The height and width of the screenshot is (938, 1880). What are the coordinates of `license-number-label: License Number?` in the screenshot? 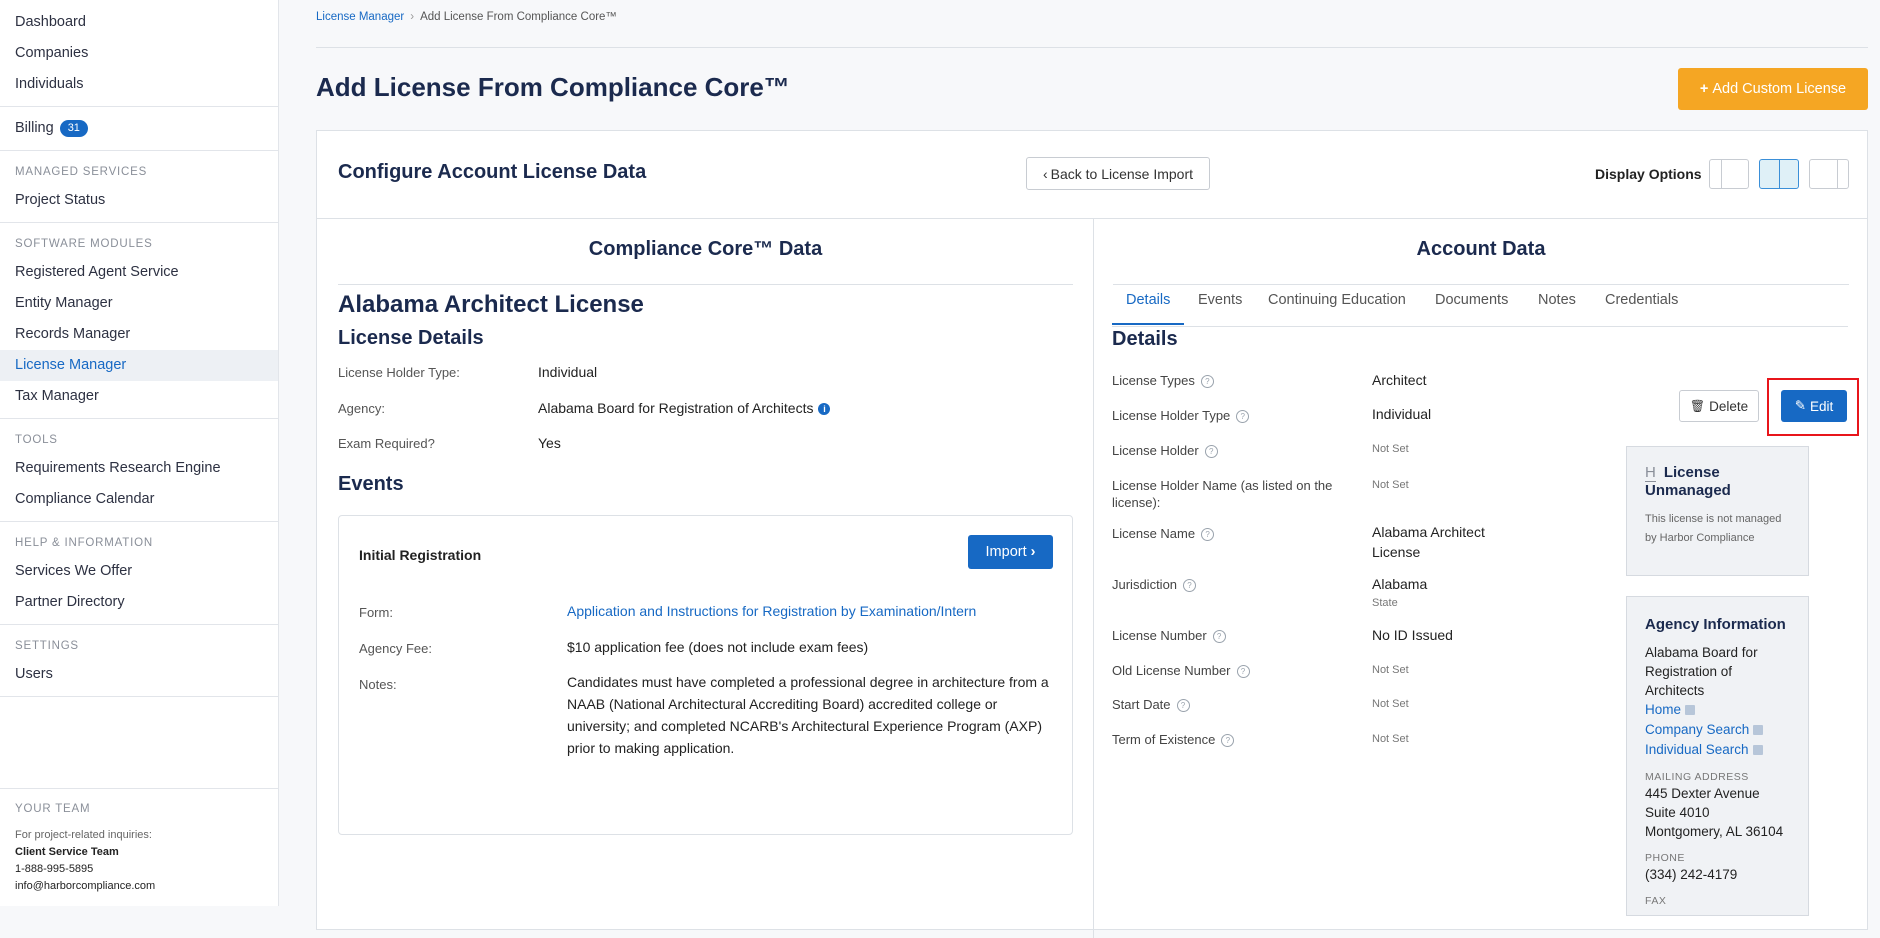 It's located at (1227, 635).